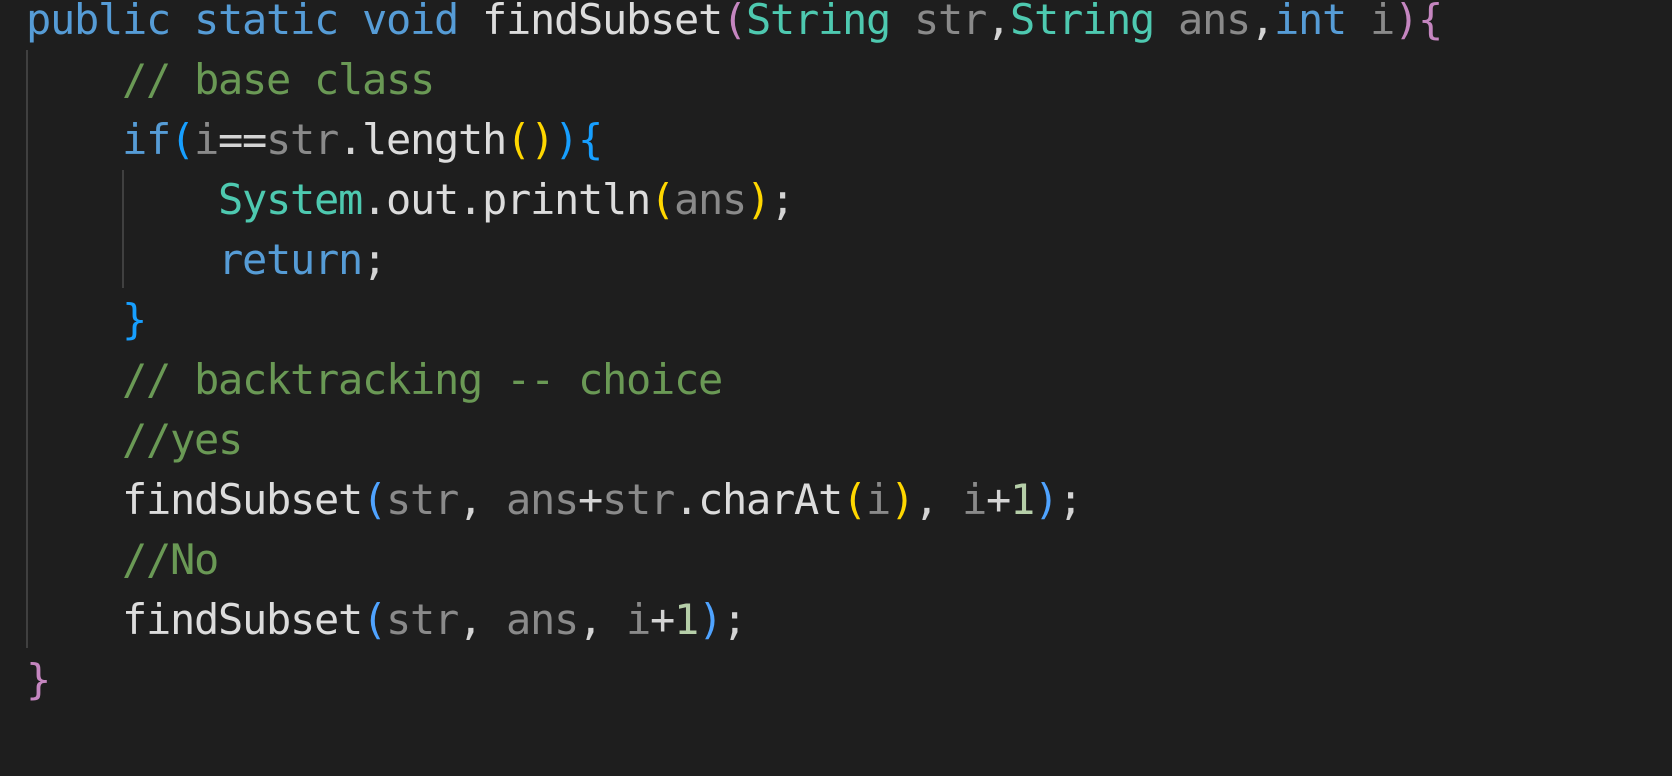  Describe the element at coordinates (530, 139) in the screenshot. I see `code-token: ()` at that location.